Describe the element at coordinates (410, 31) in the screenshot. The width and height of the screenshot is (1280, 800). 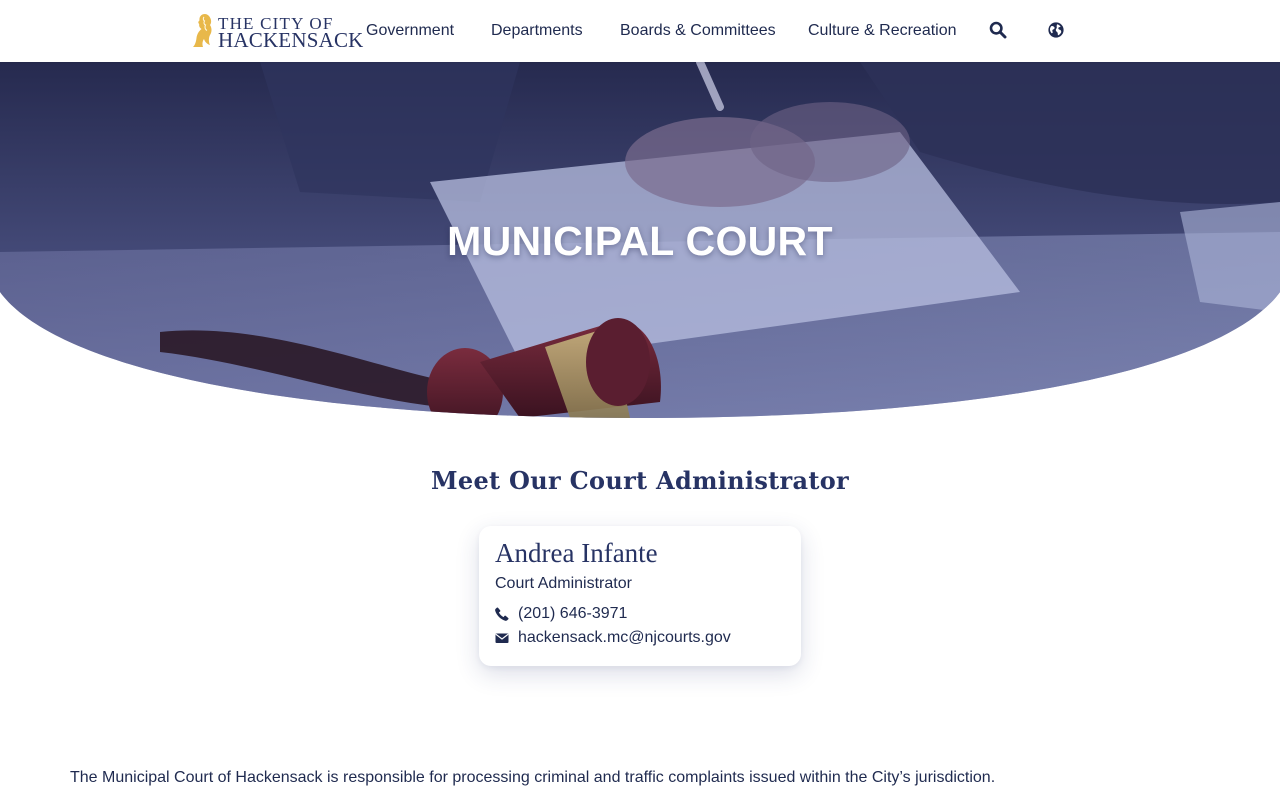
I see `nav-government: Government` at that location.